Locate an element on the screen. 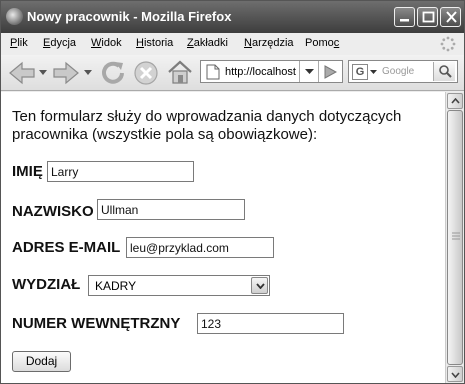 The image size is (465, 384). department-select-value: KADRY is located at coordinates (116, 286).